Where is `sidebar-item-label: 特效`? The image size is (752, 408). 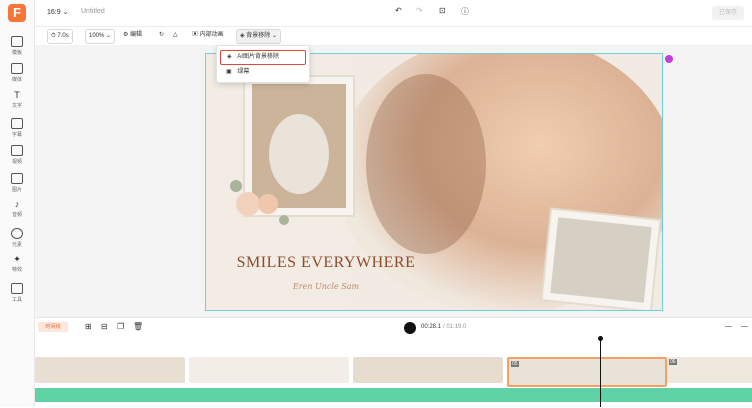 sidebar-item-label: 特效 is located at coordinates (16, 270).